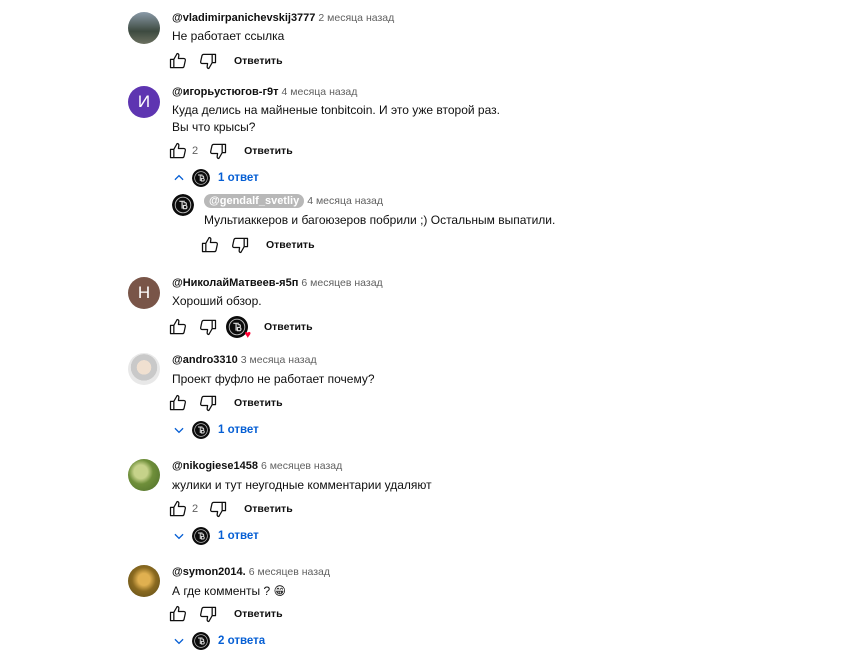 The image size is (846, 663). What do you see at coordinates (214, 127) in the screenshot?
I see `comment-text: Вы что крысы?` at bounding box center [214, 127].